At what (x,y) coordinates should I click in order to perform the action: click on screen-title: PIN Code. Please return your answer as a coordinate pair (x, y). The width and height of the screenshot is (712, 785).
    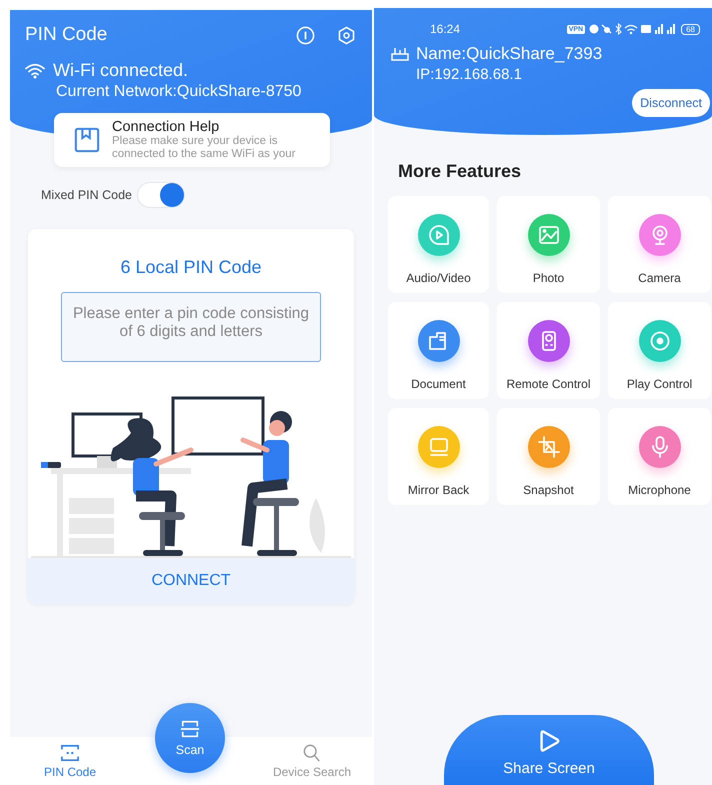
    Looking at the image, I should click on (66, 35).